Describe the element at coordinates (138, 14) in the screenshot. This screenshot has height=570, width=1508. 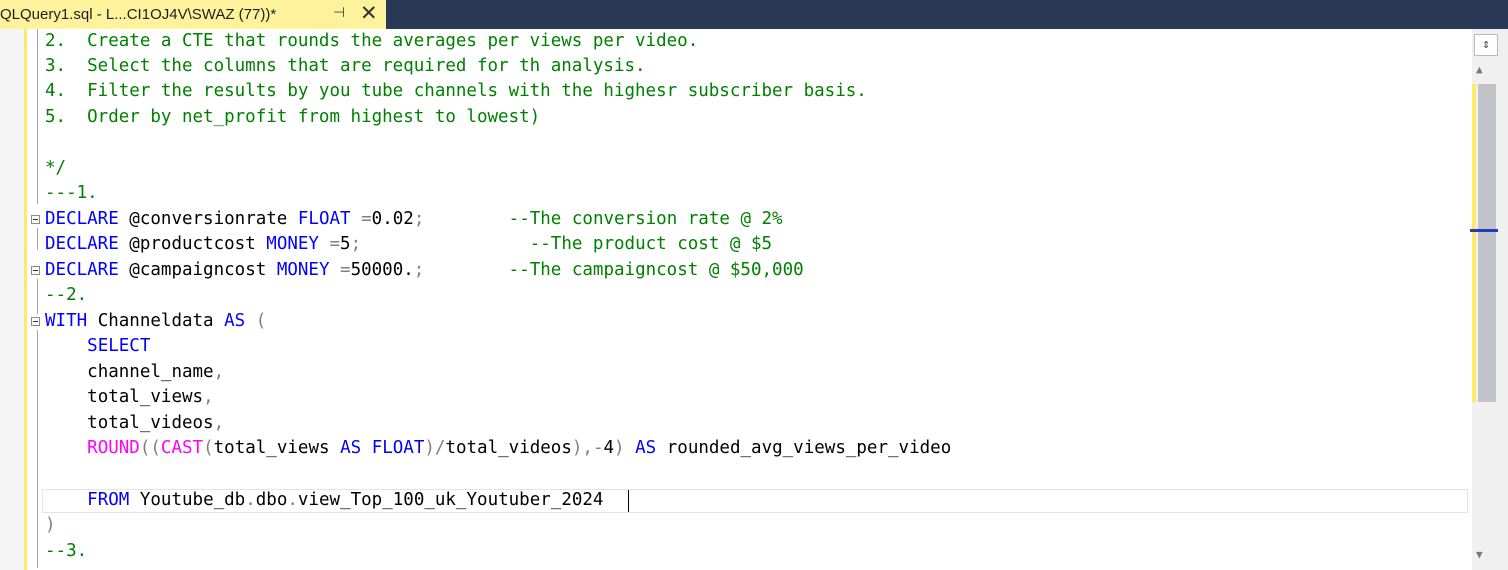
I see `tab-title: SQLQuery1.sql - L...CI1OJ4V\SWAZ (77))*` at that location.